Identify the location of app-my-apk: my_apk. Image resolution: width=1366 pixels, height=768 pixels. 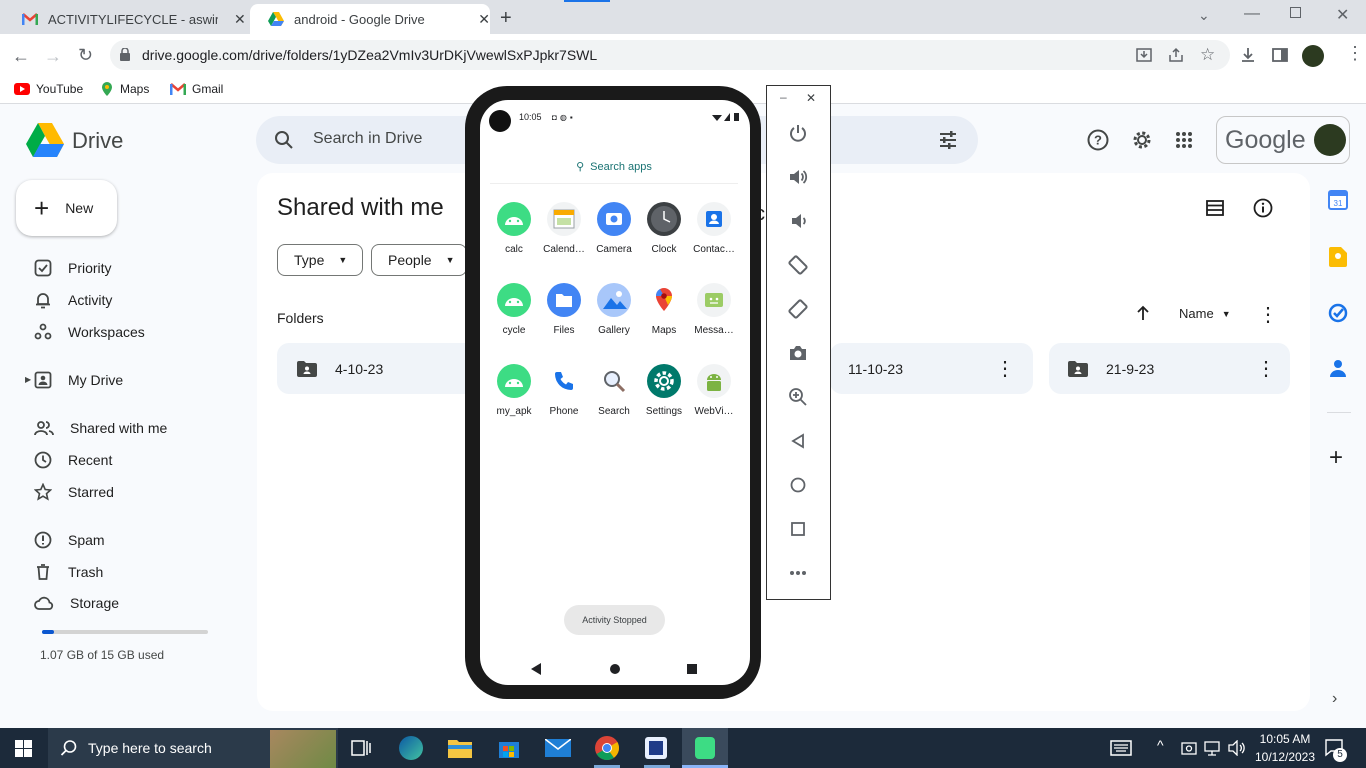
(514, 390).